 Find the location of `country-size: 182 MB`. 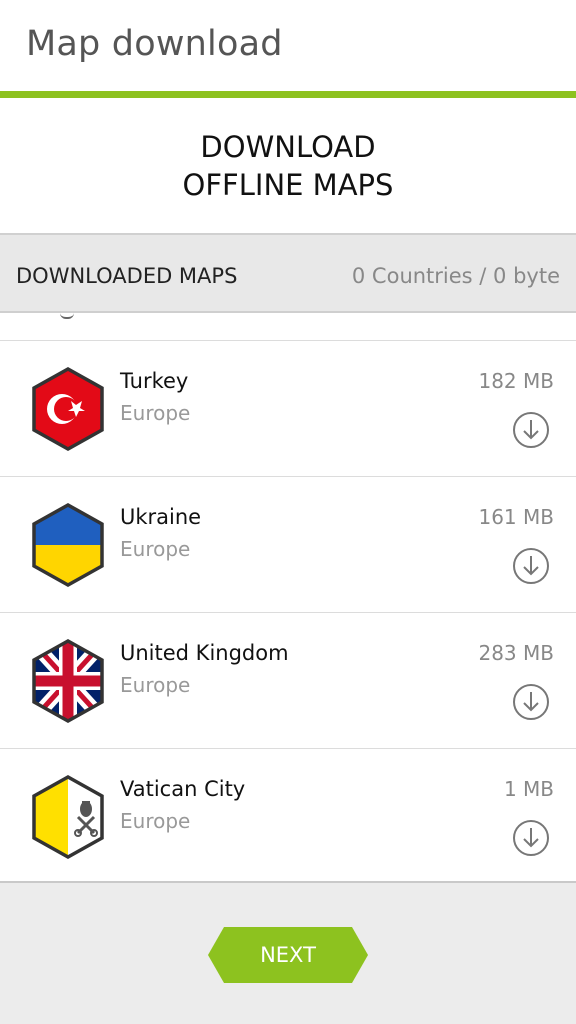

country-size: 182 MB is located at coordinates (516, 381).